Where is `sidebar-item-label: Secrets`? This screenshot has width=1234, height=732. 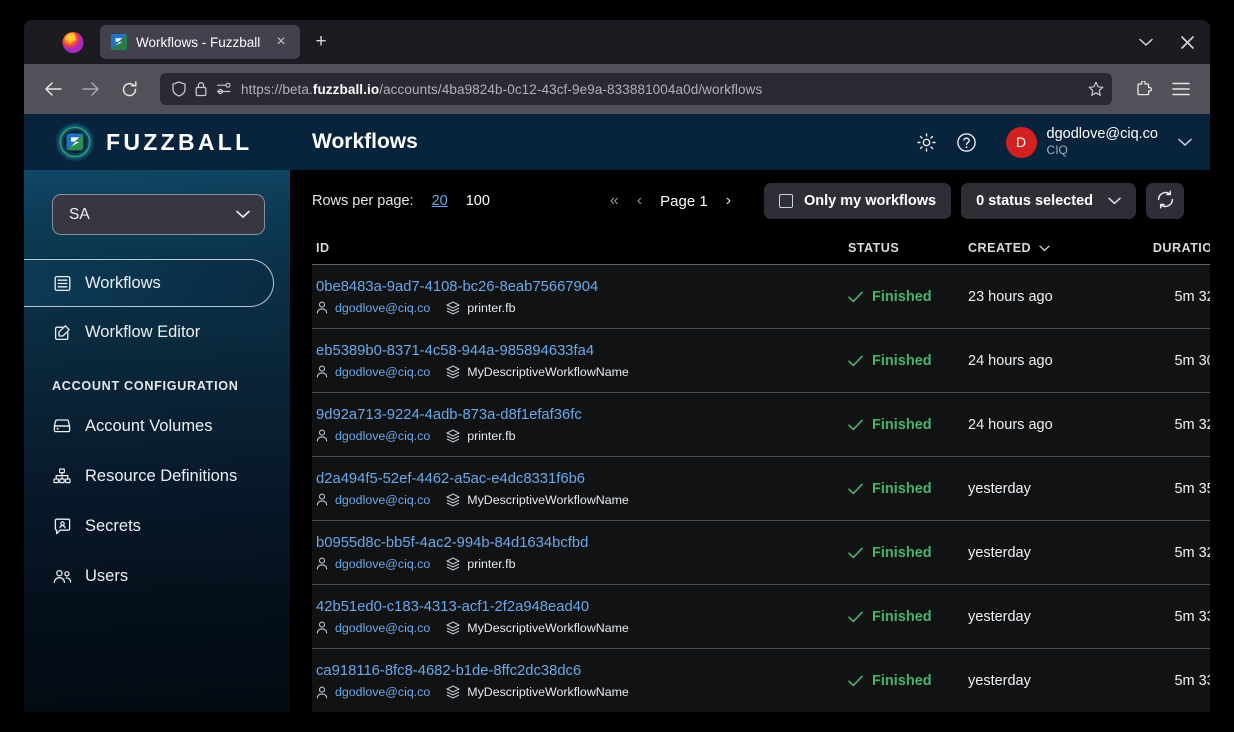 sidebar-item-label: Secrets is located at coordinates (113, 525).